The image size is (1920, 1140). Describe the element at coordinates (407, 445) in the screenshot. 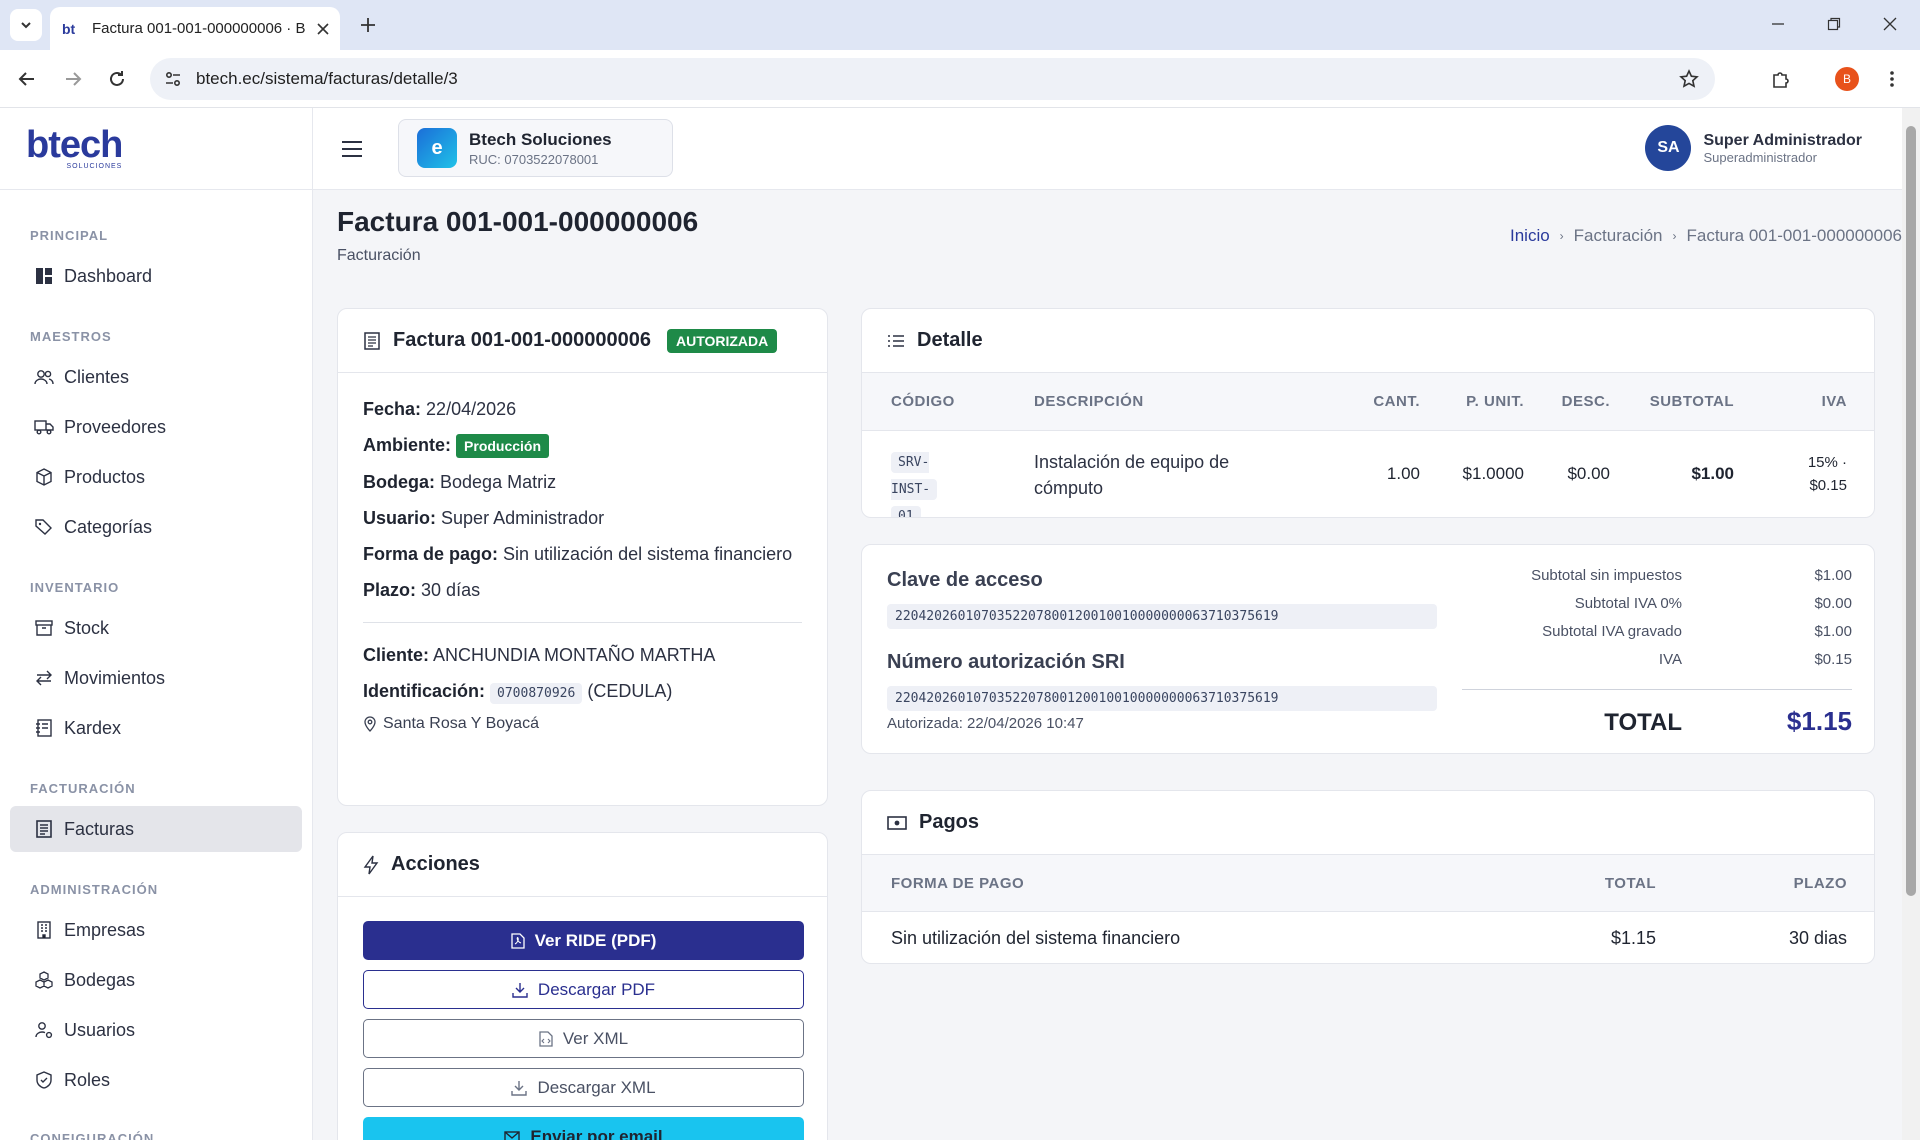

I see `ambiente-label: Ambiente:` at that location.